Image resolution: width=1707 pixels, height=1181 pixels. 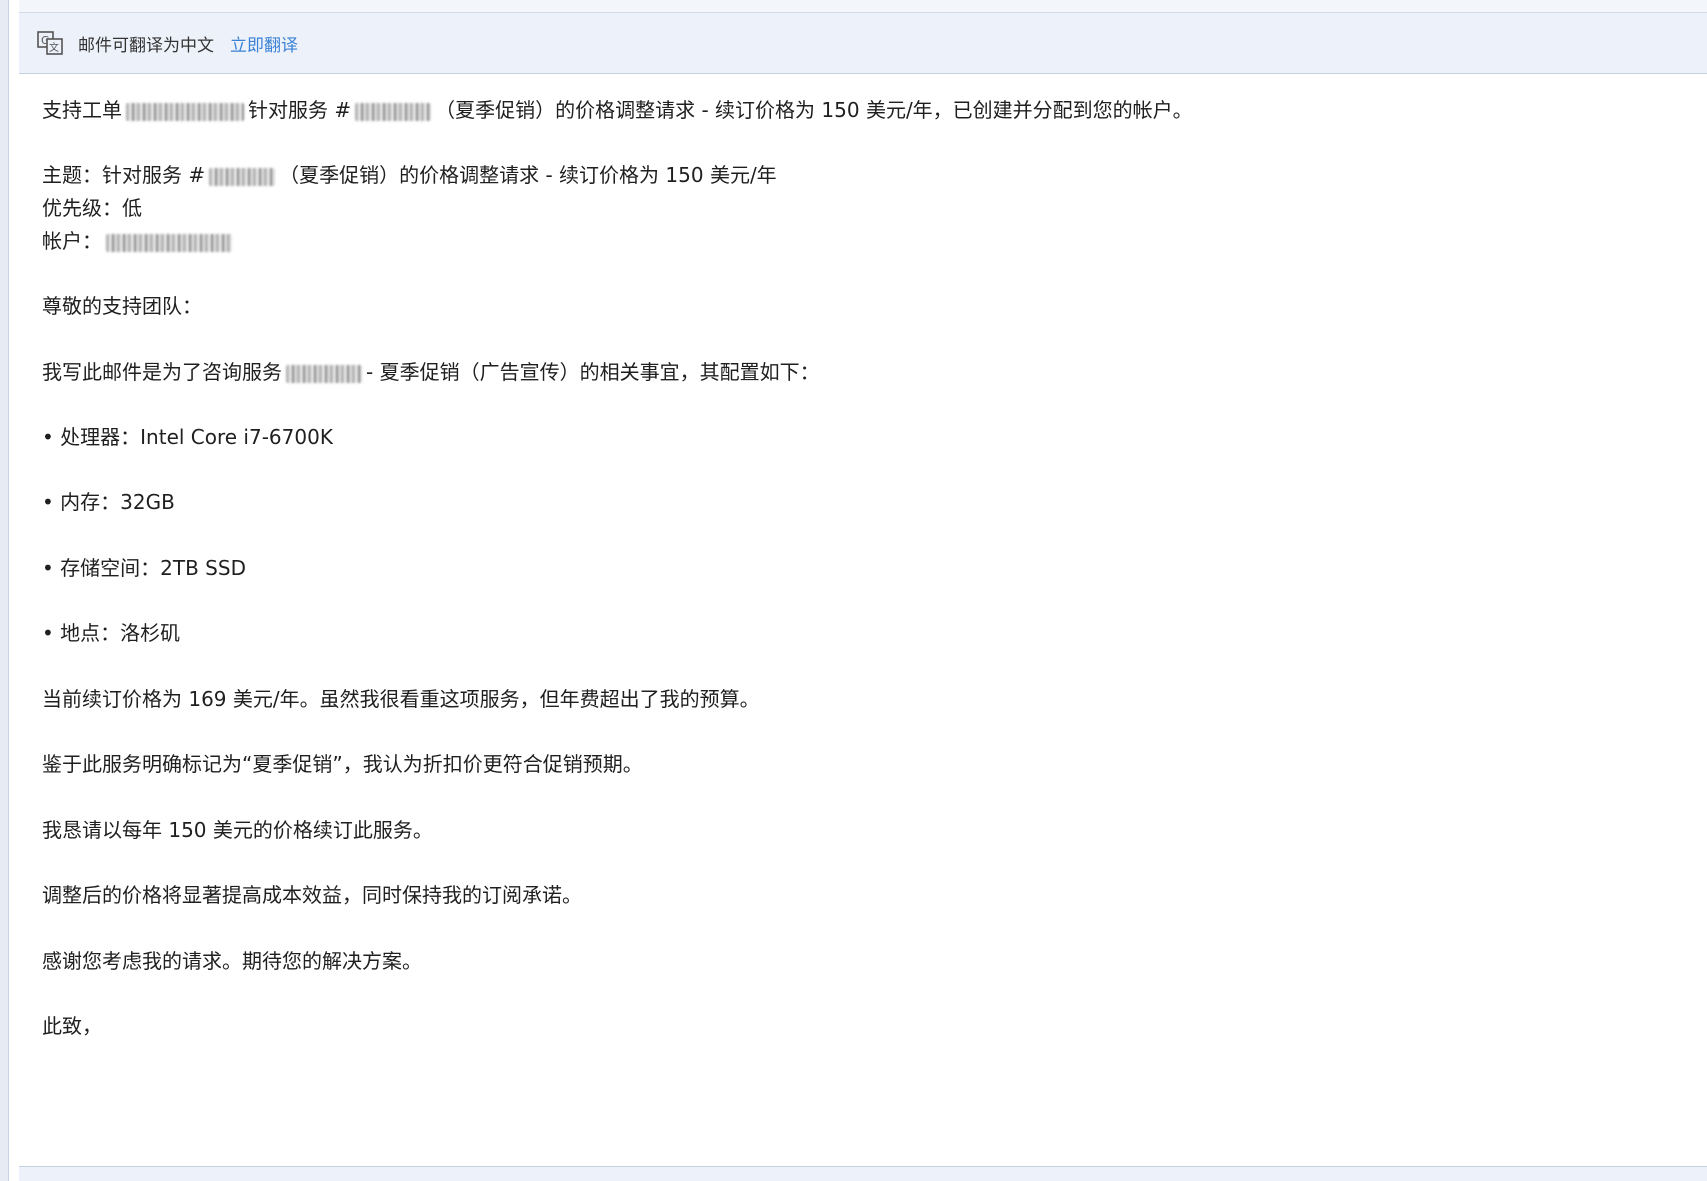 What do you see at coordinates (4, 590) in the screenshot?
I see `left-rail` at bounding box center [4, 590].